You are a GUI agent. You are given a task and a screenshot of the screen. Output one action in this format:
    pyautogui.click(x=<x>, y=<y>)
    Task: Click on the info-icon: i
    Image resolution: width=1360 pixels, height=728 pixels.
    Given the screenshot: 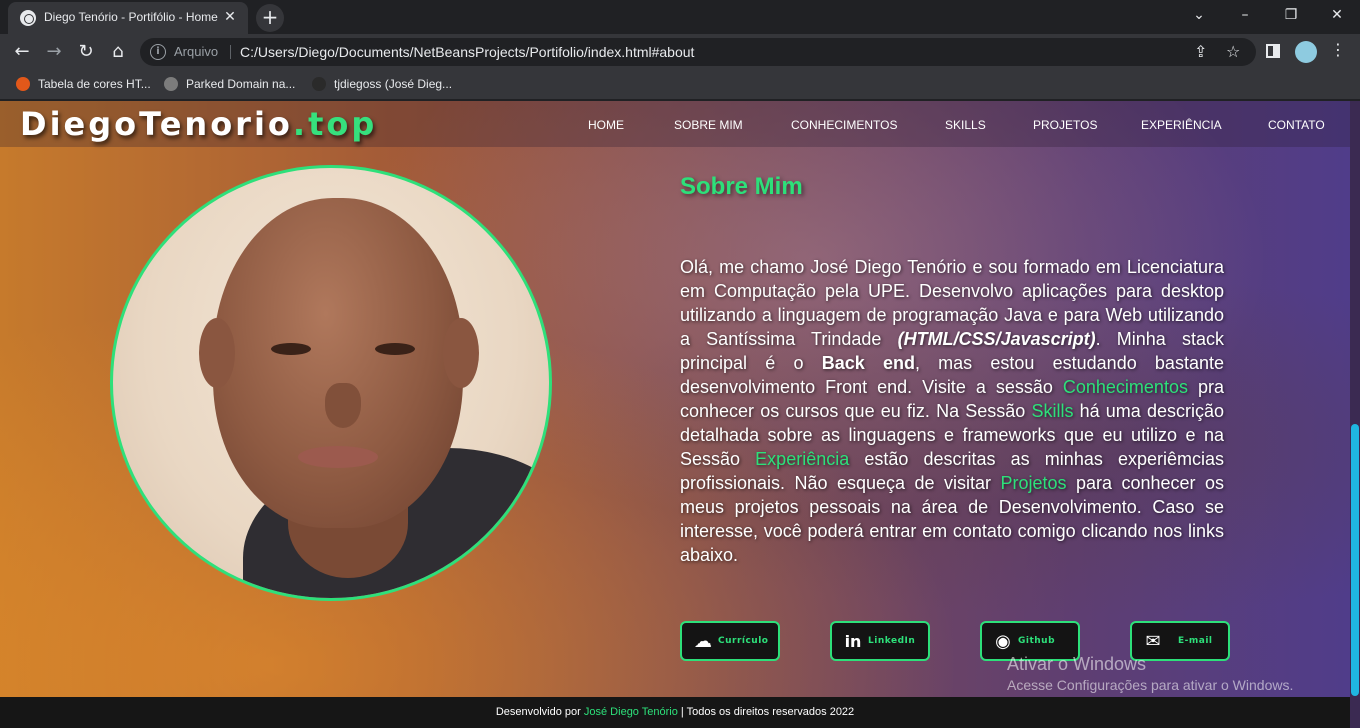 What is the action you would take?
    pyautogui.click(x=158, y=52)
    